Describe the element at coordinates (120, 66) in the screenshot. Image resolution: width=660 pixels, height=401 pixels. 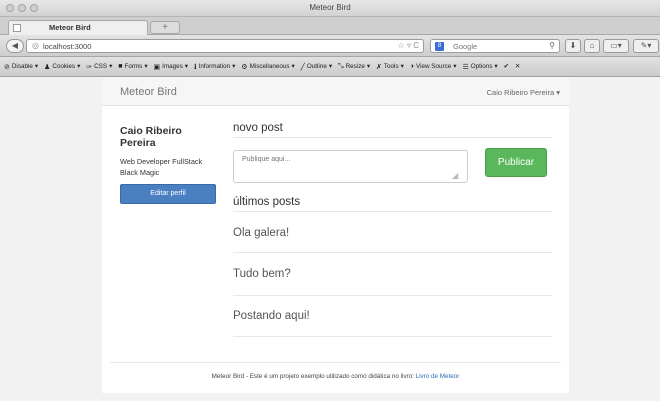
I see `forms-icon: ■` at that location.